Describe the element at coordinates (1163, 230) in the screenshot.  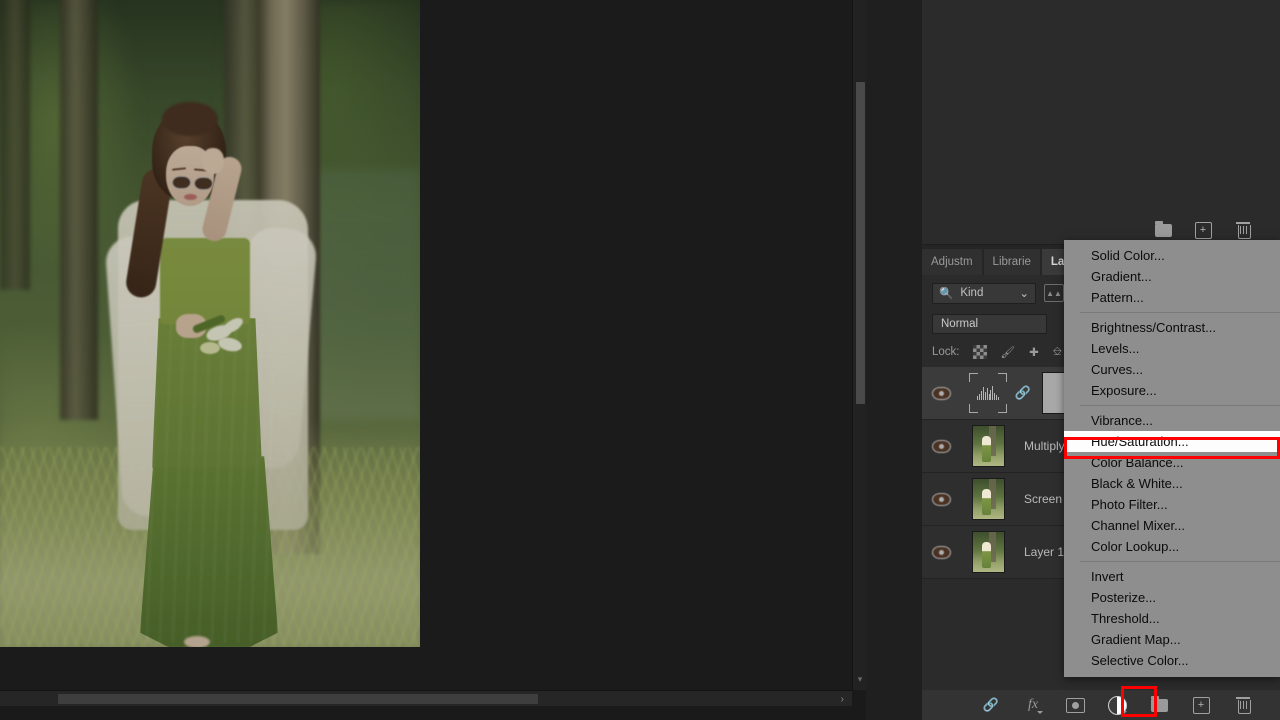
I see `new-group-icon` at that location.